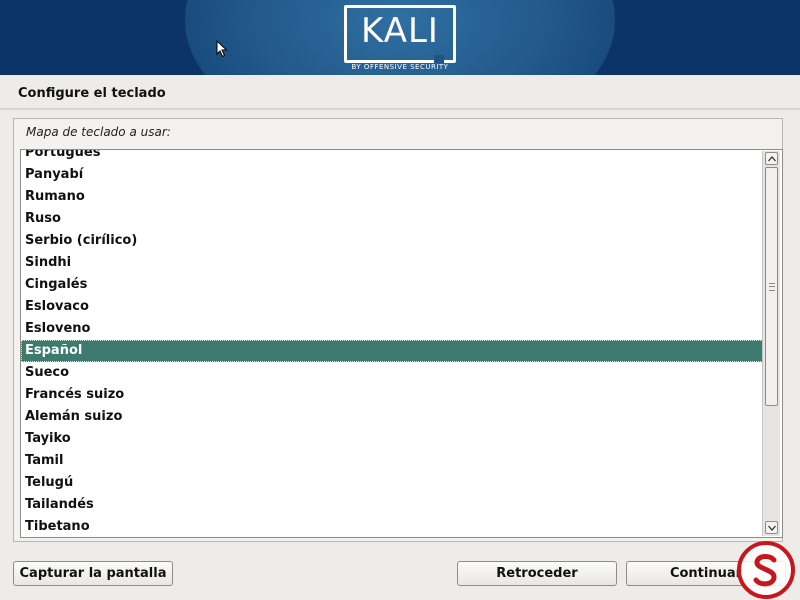  I want to click on scroll-up-button, so click(771, 158).